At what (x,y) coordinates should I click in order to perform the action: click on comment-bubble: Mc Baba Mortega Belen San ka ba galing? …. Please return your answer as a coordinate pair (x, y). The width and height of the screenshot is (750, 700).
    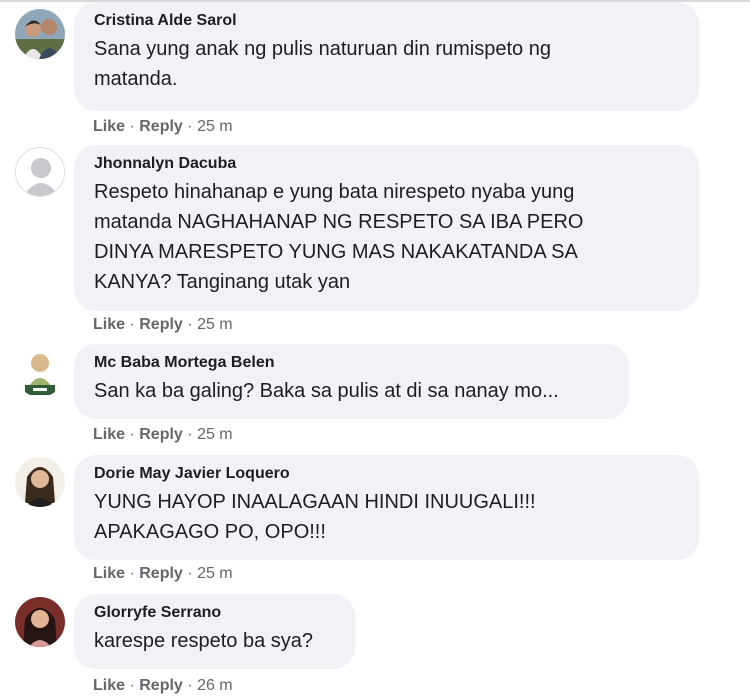
    Looking at the image, I should click on (351, 381).